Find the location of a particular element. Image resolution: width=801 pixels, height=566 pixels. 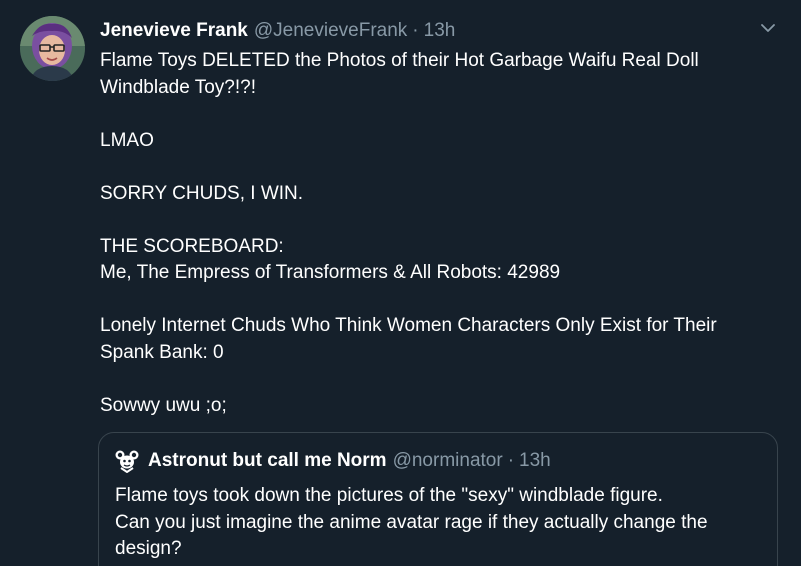

tweet-text-line: THE SCOREBOARD: is located at coordinates (192, 246).